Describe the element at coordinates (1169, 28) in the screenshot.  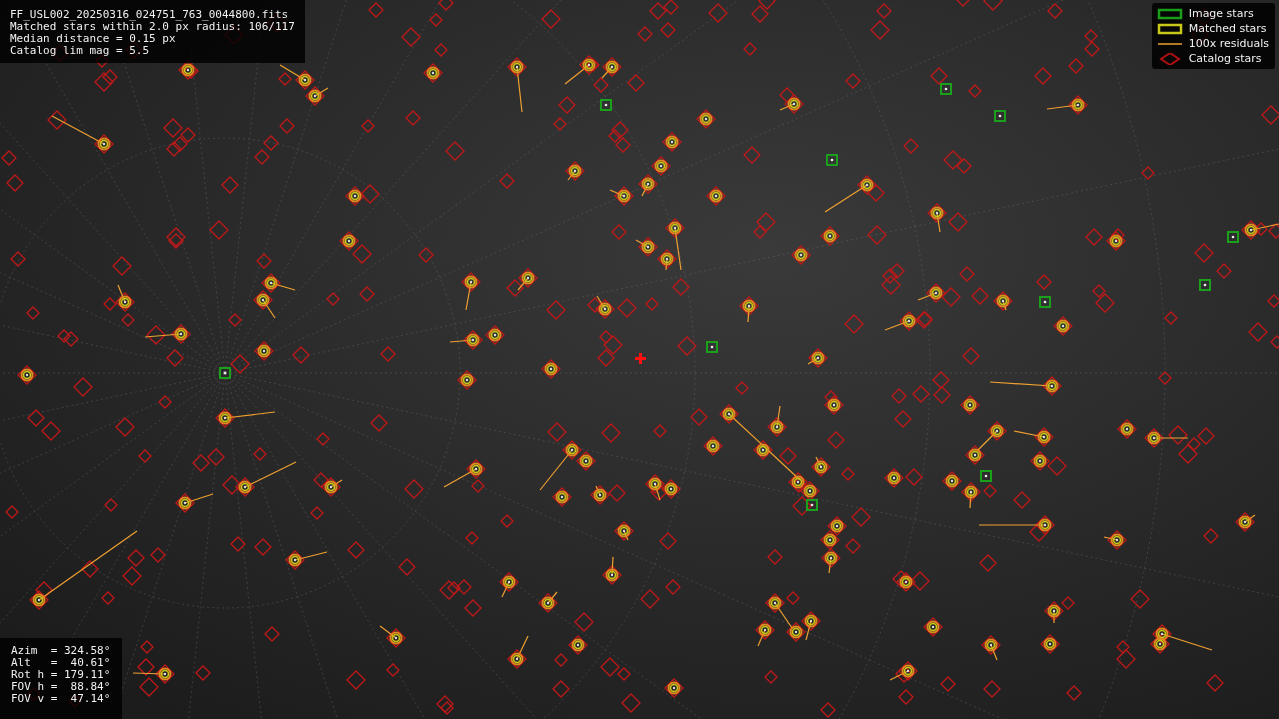
I see `rectangle-outline-icon` at that location.